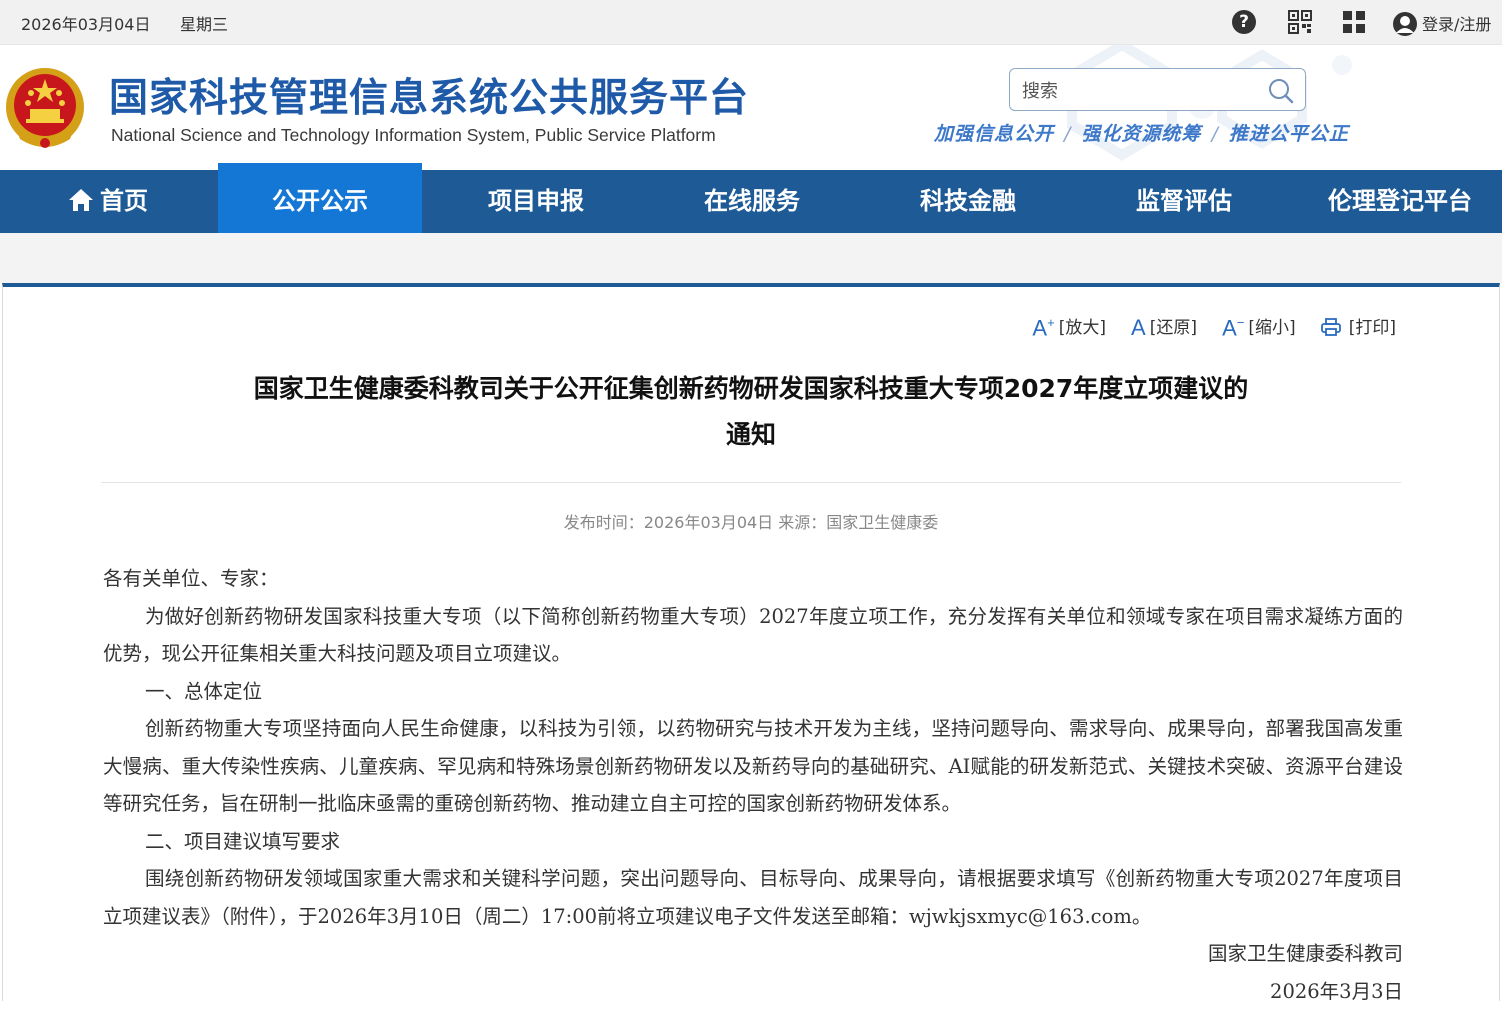 The width and height of the screenshot is (1502, 1010). I want to click on print-button: [打印], so click(1358, 325).